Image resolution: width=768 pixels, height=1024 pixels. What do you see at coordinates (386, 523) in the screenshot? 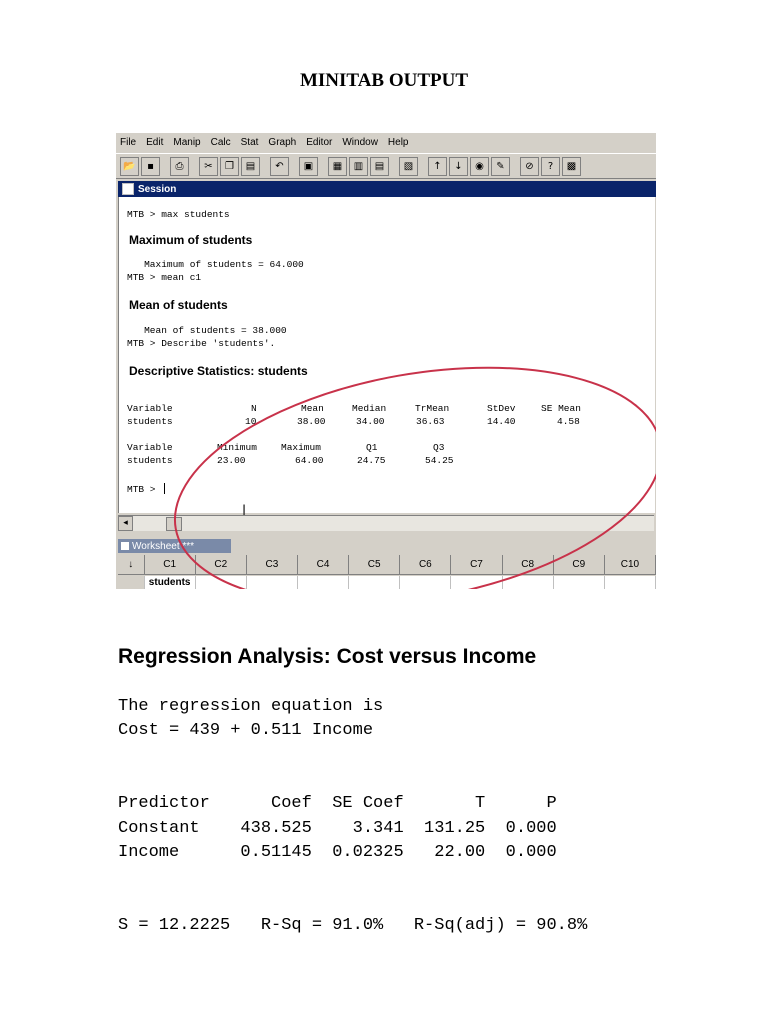
I see `horizontal-scrollbar: ◂` at bounding box center [386, 523].